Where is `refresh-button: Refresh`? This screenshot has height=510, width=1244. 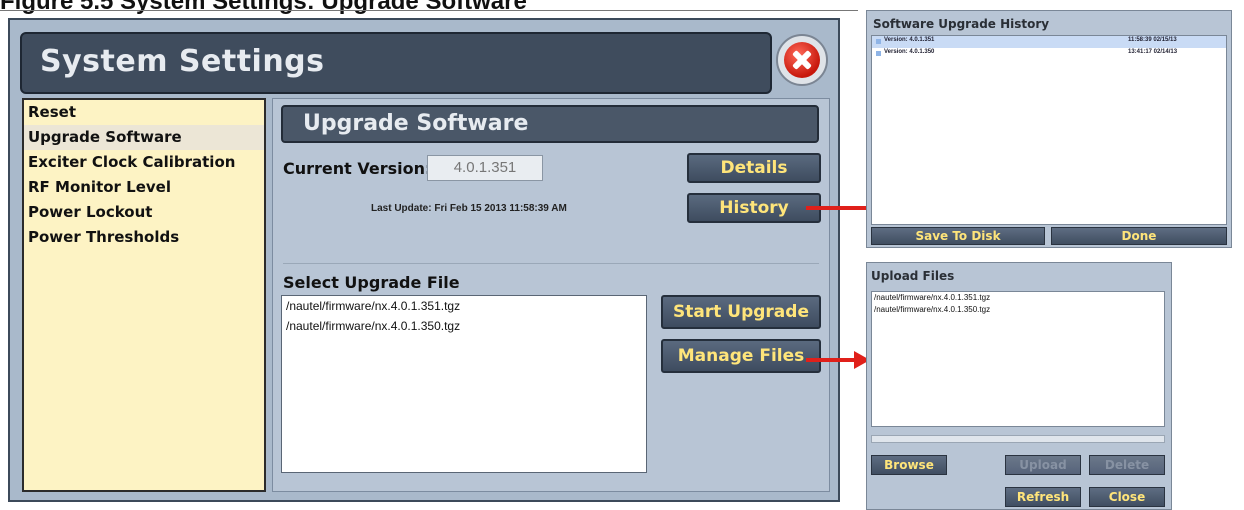
refresh-button: Refresh is located at coordinates (1043, 497).